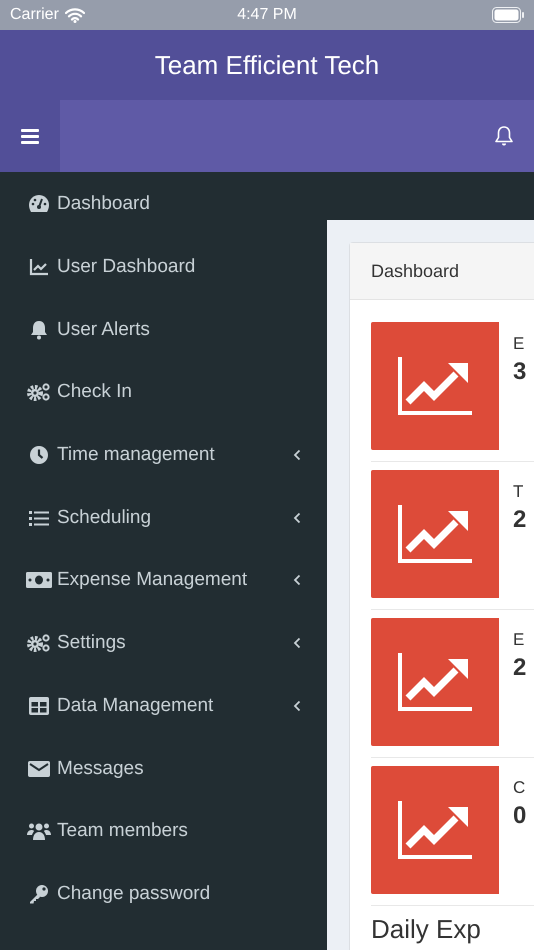 Image resolution: width=534 pixels, height=950 pixels. What do you see at coordinates (267, 65) in the screenshot?
I see `app-title: Team Efficient Tech` at bounding box center [267, 65].